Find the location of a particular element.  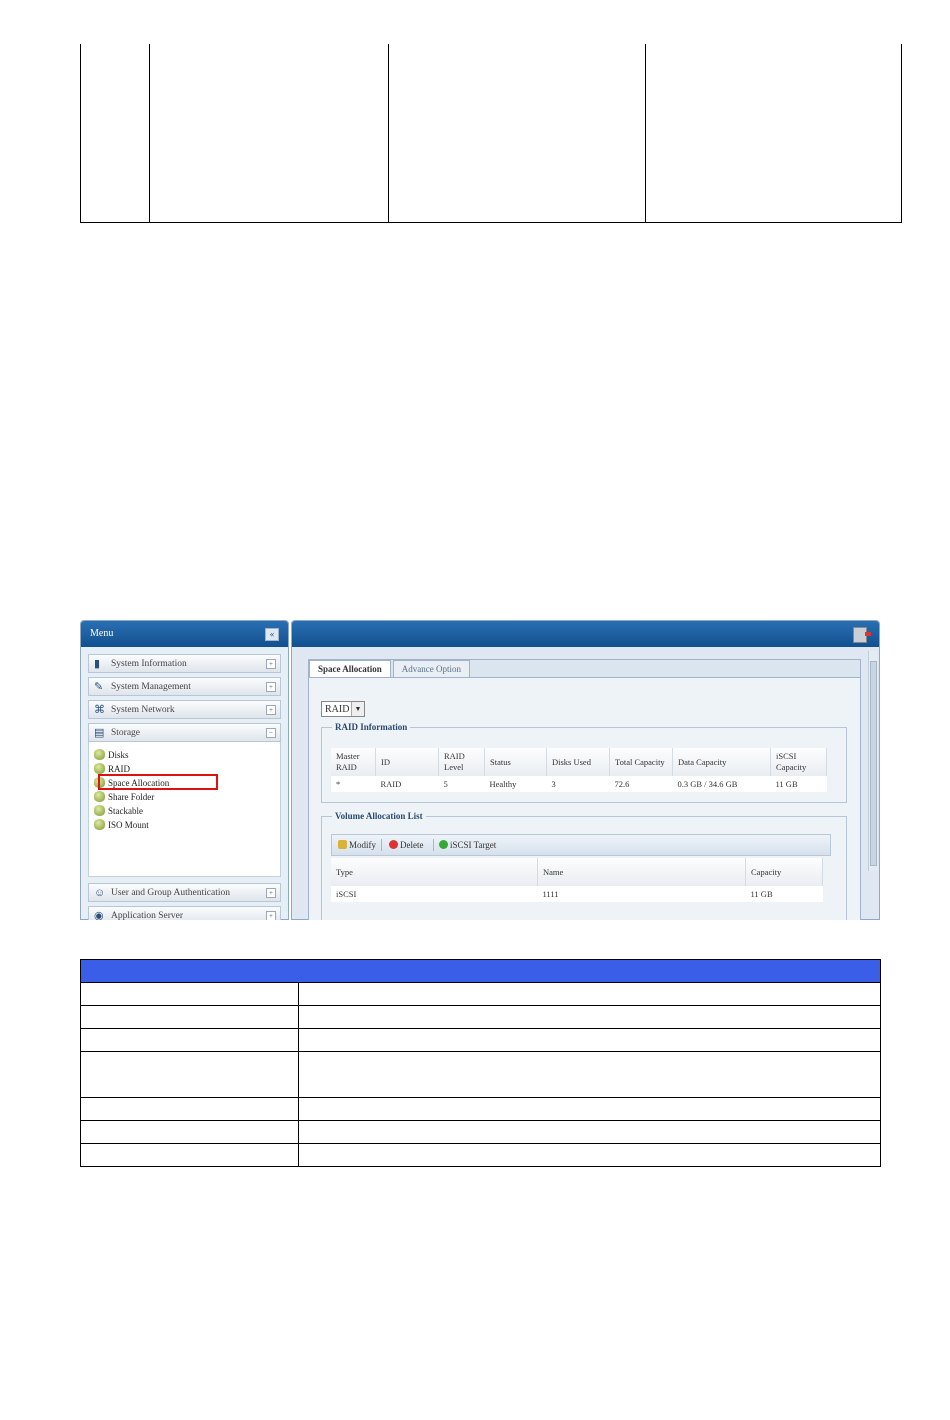

table-header-cell is located at coordinates (480, 971).